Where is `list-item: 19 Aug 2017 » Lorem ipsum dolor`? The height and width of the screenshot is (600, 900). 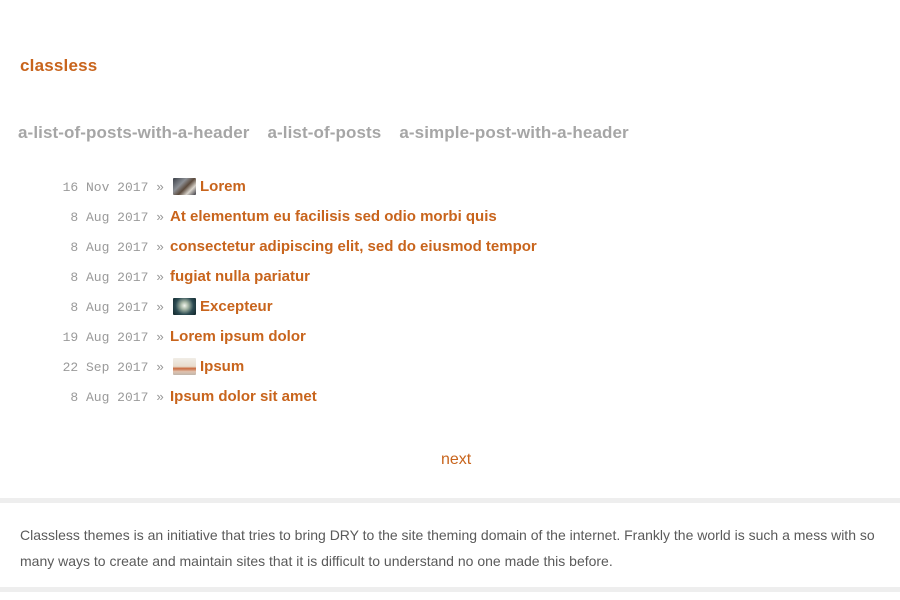
list-item: 19 Aug 2017 » Lorem ipsum dolor is located at coordinates (450, 337).